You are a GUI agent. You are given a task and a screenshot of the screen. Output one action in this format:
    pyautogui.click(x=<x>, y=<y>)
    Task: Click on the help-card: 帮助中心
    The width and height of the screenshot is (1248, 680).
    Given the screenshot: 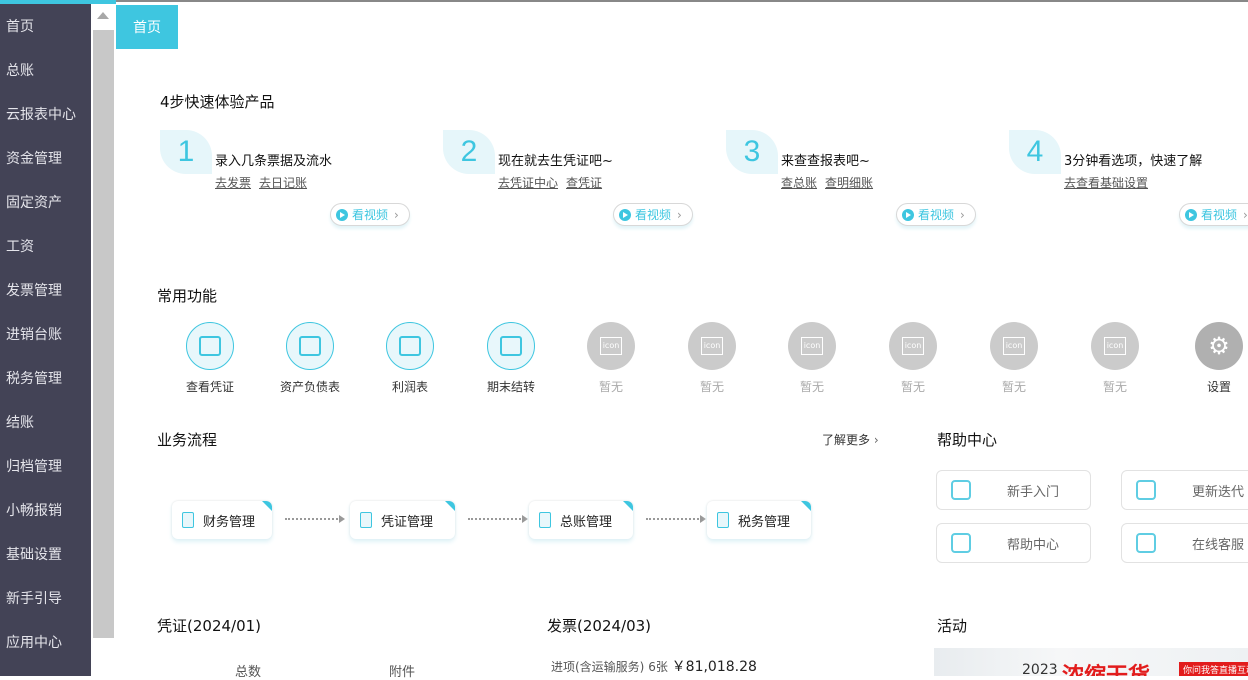 What is the action you would take?
    pyautogui.click(x=1013, y=543)
    